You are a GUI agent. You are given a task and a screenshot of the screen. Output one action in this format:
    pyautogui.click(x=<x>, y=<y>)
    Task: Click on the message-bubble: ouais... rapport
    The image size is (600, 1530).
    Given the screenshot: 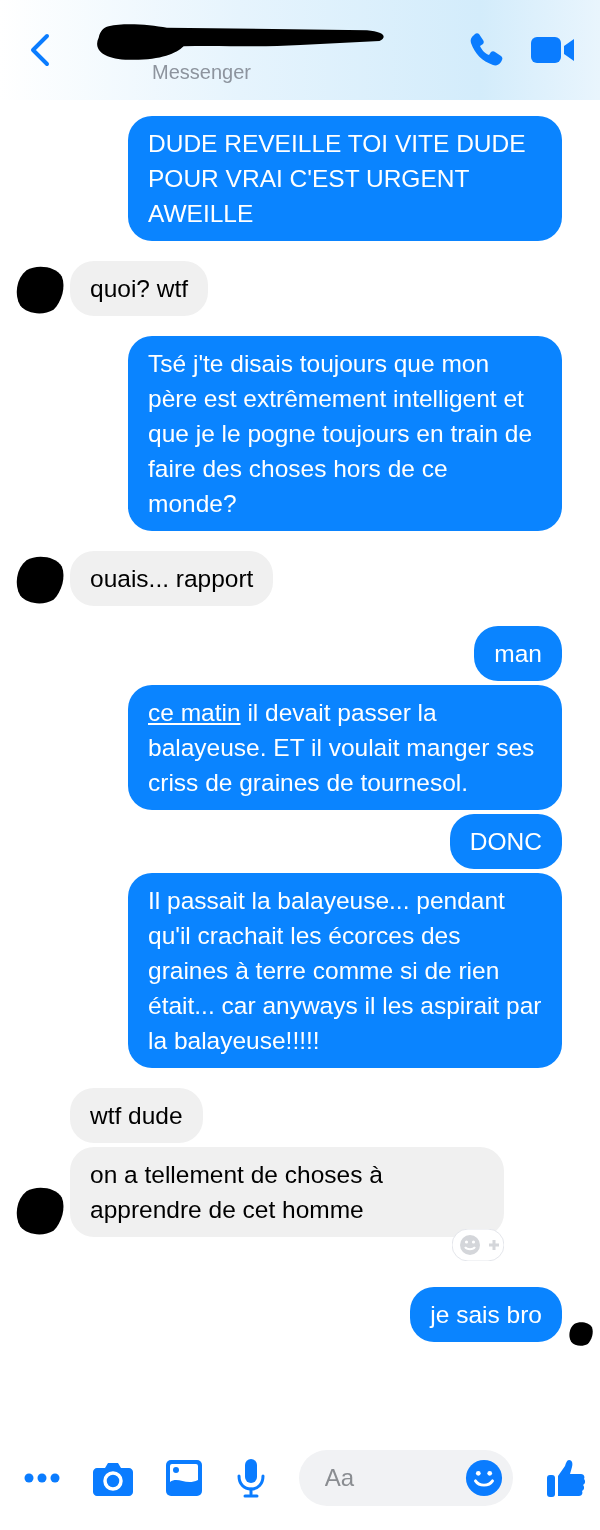 What is the action you would take?
    pyautogui.click(x=172, y=578)
    